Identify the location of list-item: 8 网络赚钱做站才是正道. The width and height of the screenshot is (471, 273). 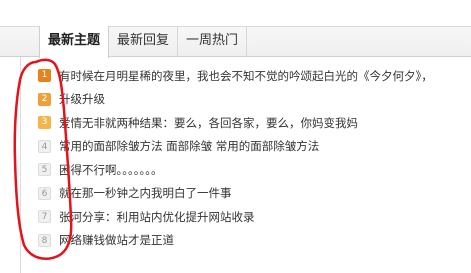
(253, 241).